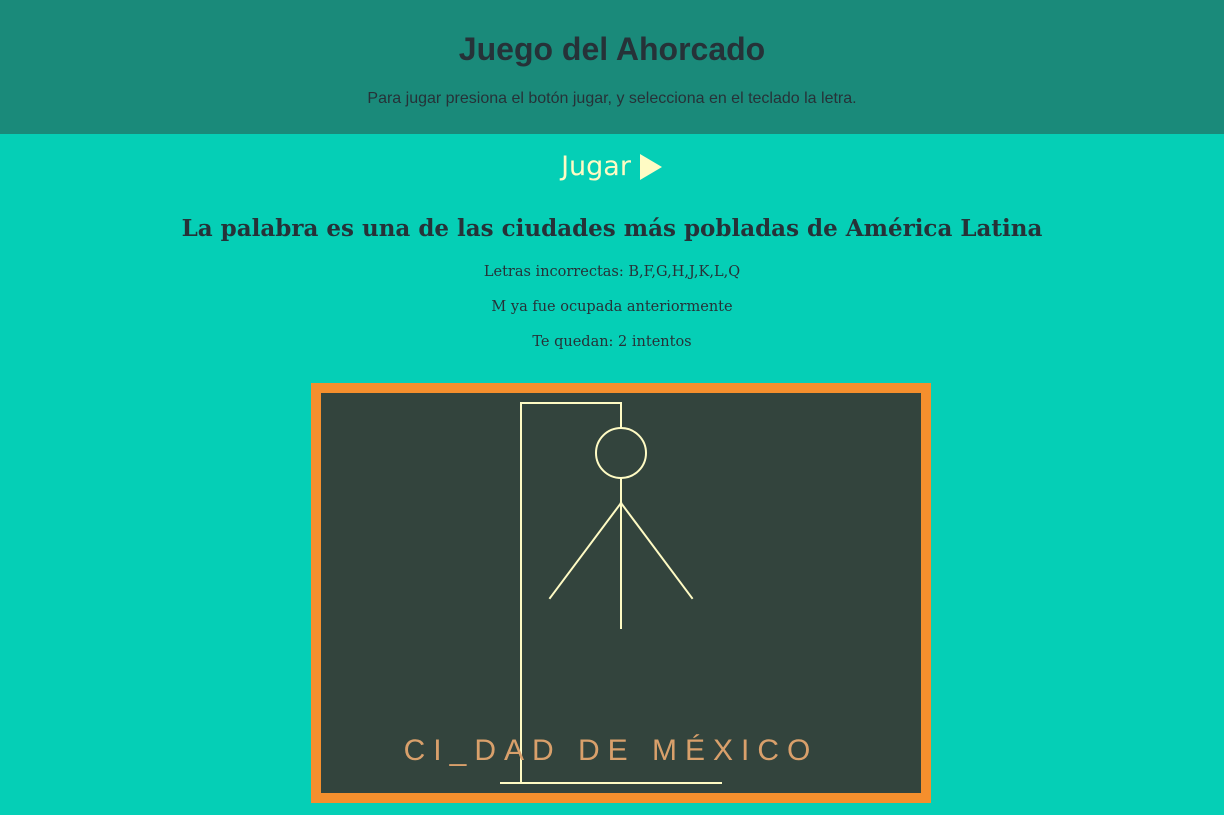  Describe the element at coordinates (612, 307) in the screenshot. I see `repeated-letter-message: M ya fue ocupada anteriormente` at that location.